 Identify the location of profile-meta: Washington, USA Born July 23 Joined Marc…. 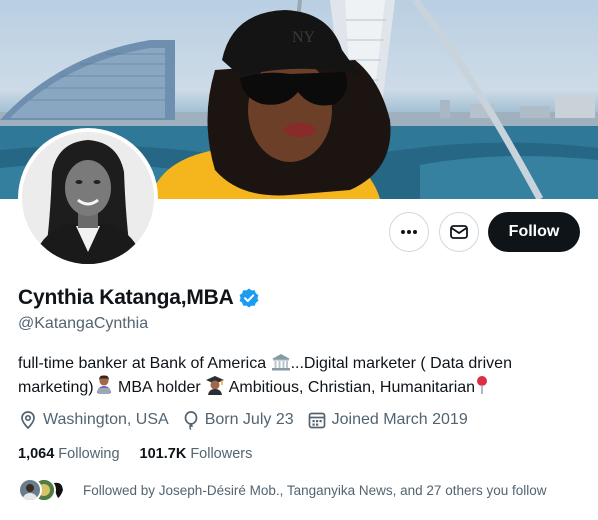
(249, 420).